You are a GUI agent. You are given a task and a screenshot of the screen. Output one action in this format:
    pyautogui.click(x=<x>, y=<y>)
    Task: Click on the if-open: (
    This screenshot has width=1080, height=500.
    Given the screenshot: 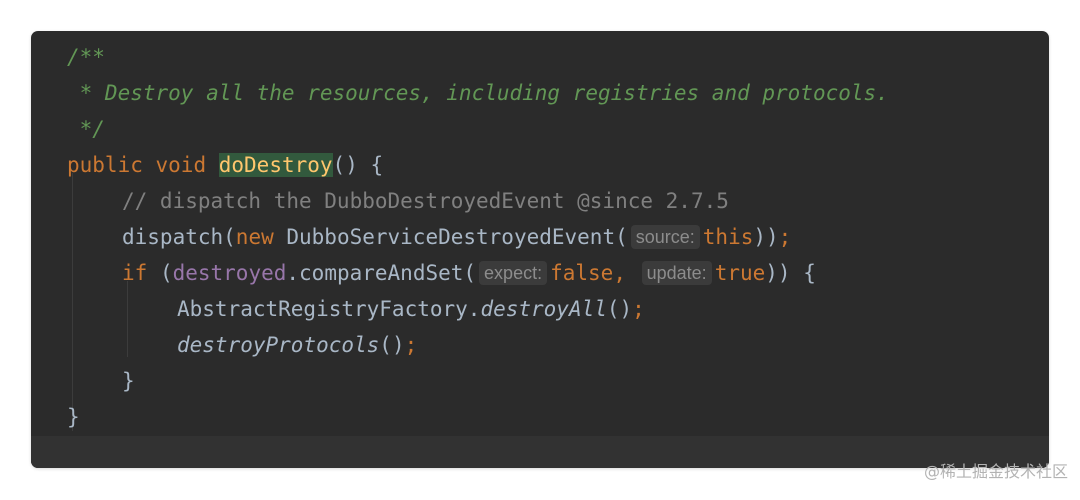 What is the action you would take?
    pyautogui.click(x=160, y=273)
    